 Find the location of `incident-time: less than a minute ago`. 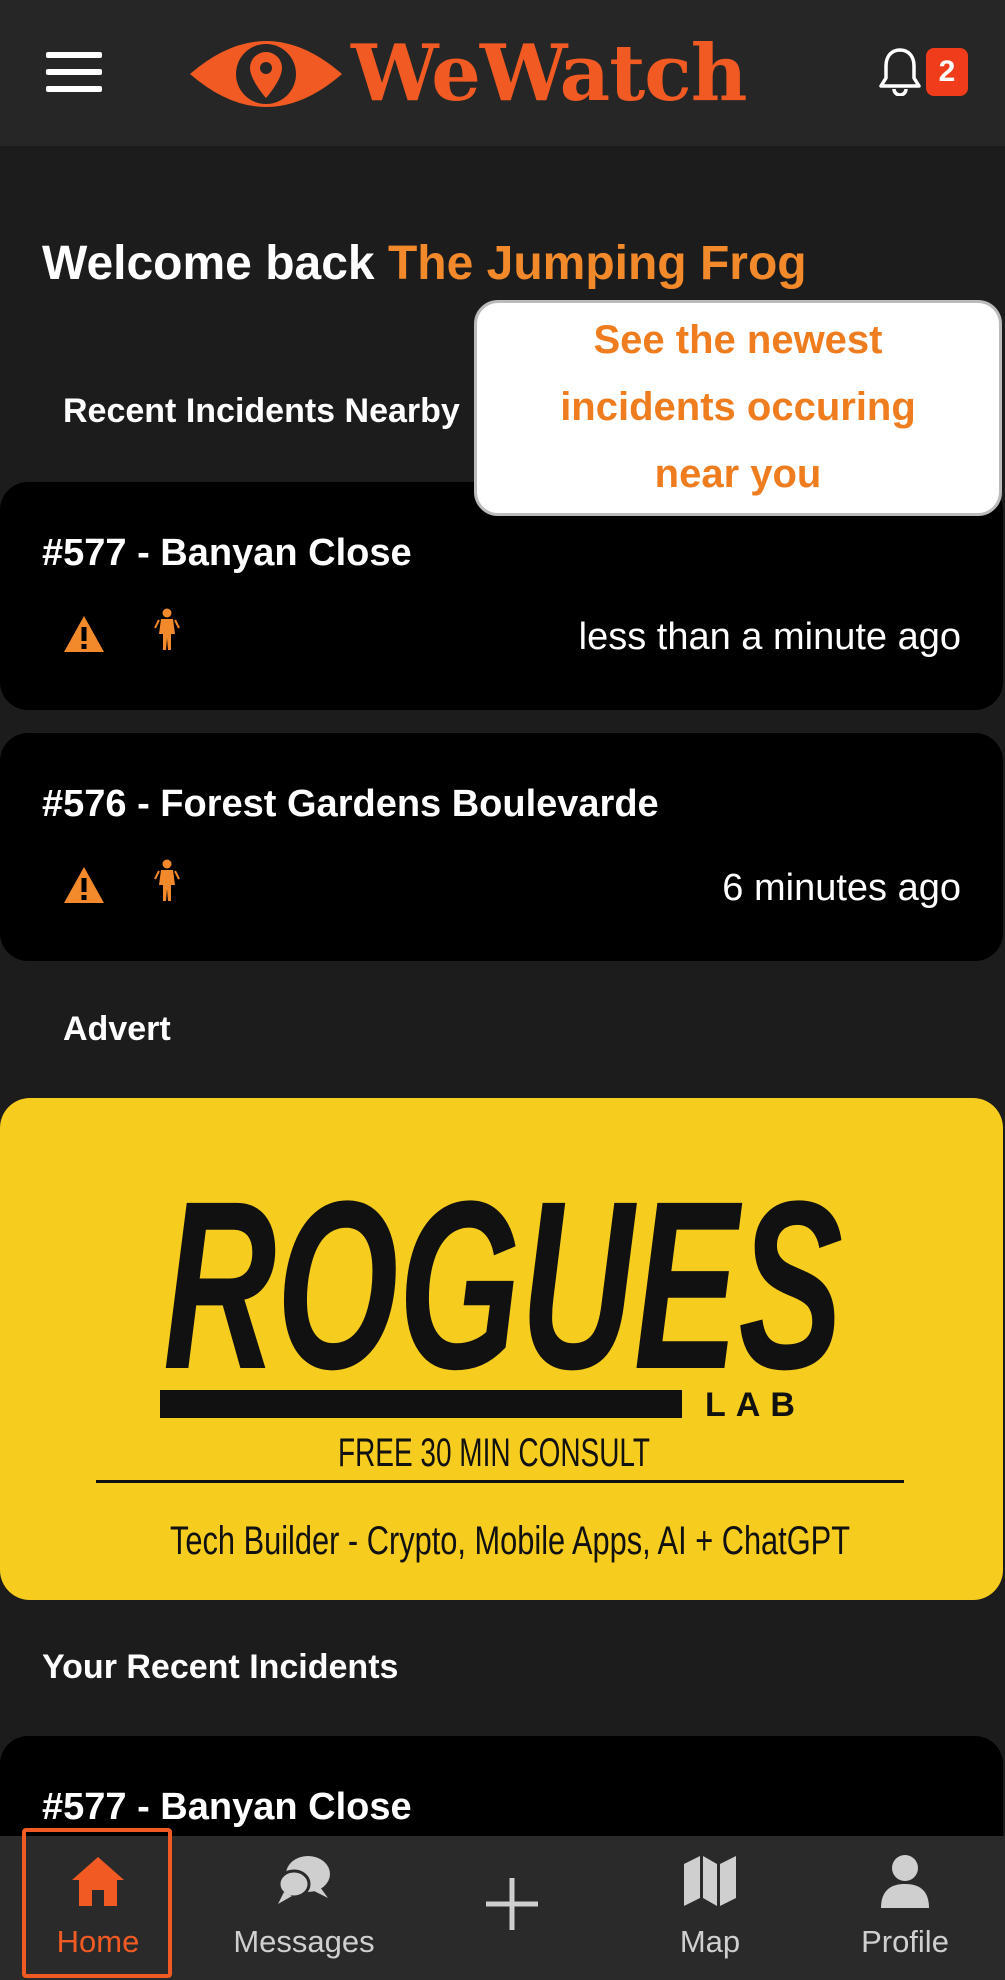

incident-time: less than a minute ago is located at coordinates (769, 637).